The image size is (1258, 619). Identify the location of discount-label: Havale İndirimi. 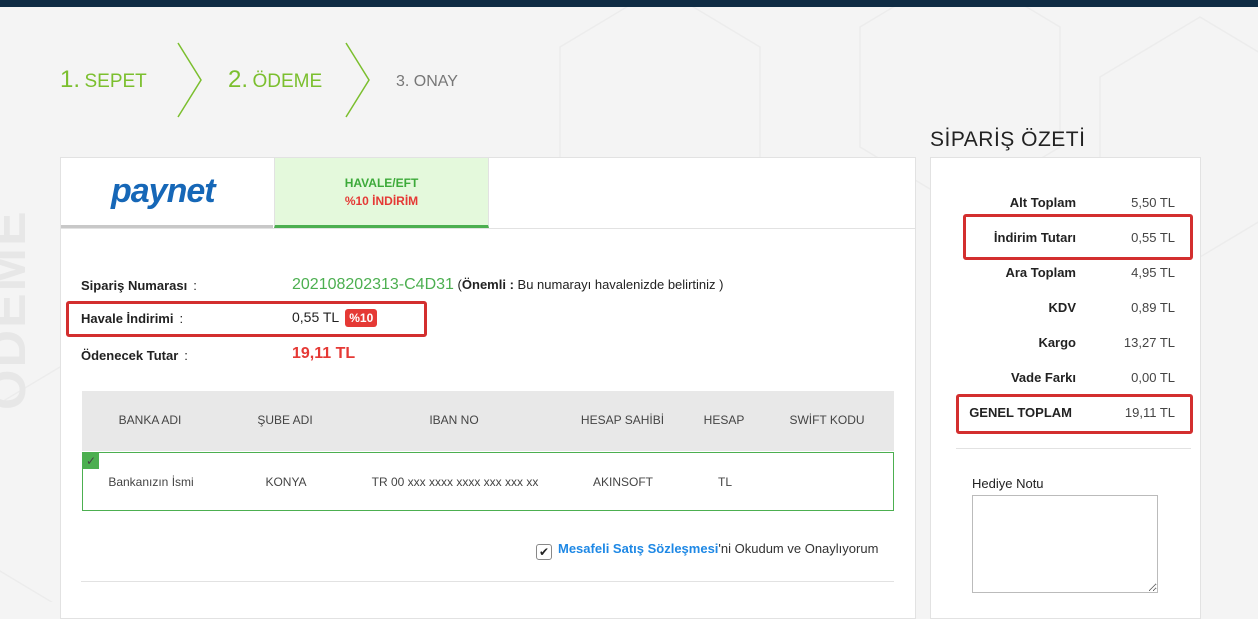
(127, 318).